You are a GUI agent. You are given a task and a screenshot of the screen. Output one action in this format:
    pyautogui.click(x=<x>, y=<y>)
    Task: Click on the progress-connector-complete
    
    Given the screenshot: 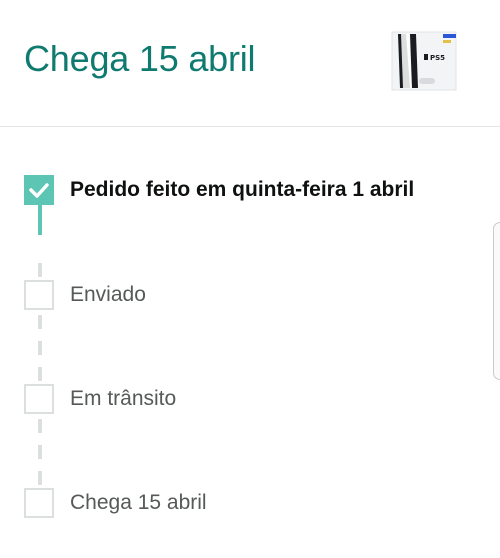 What is the action you would take?
    pyautogui.click(x=40, y=220)
    